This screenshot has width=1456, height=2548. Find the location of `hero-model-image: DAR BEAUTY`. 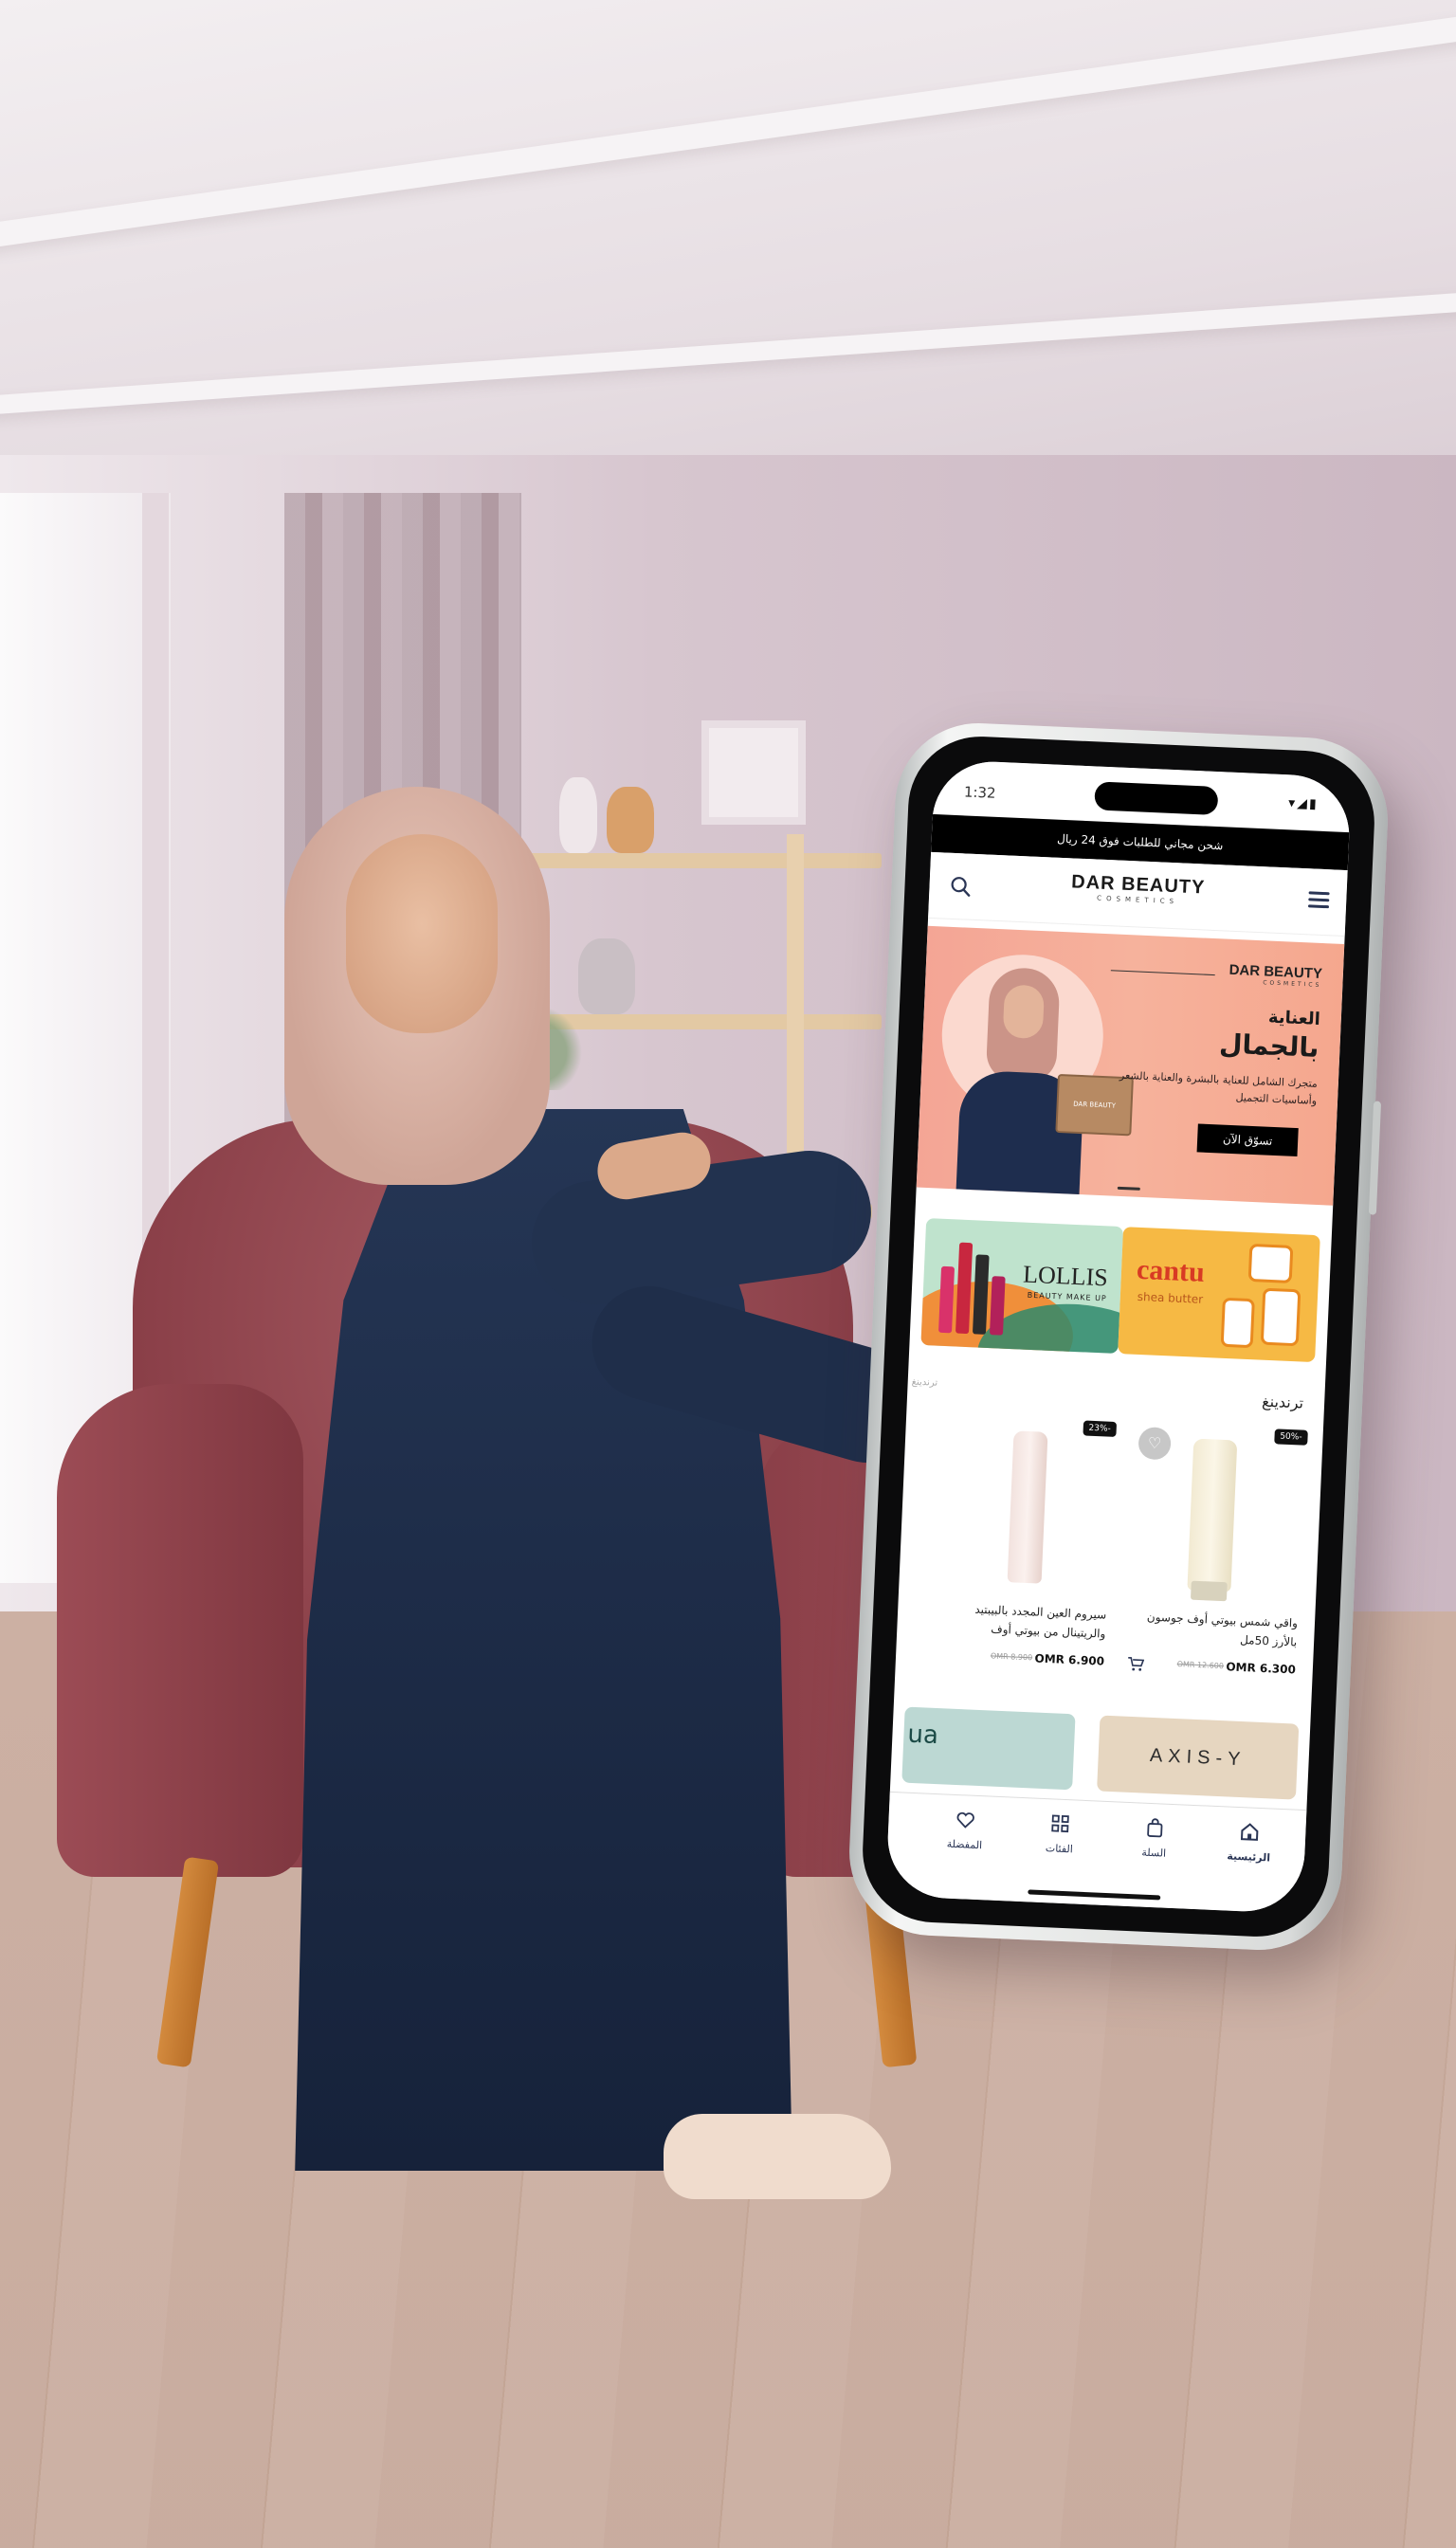

hero-model-image: DAR BEAUTY is located at coordinates (1042, 1080).